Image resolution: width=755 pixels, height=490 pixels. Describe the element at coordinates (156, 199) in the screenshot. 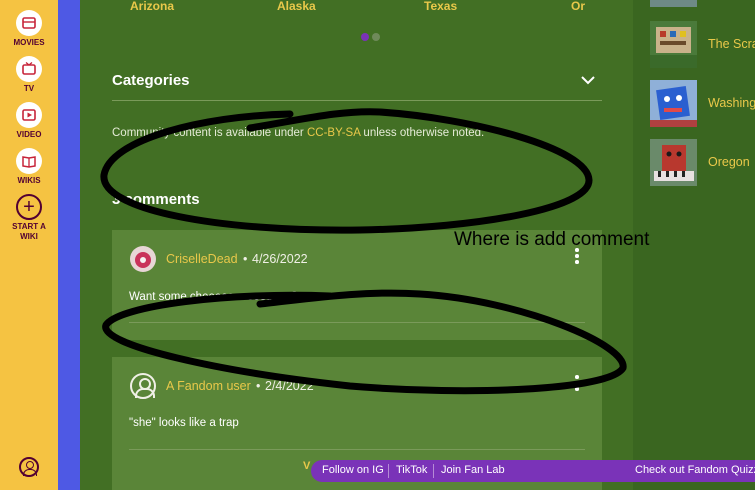

I see `comments-title: 3 comments` at that location.